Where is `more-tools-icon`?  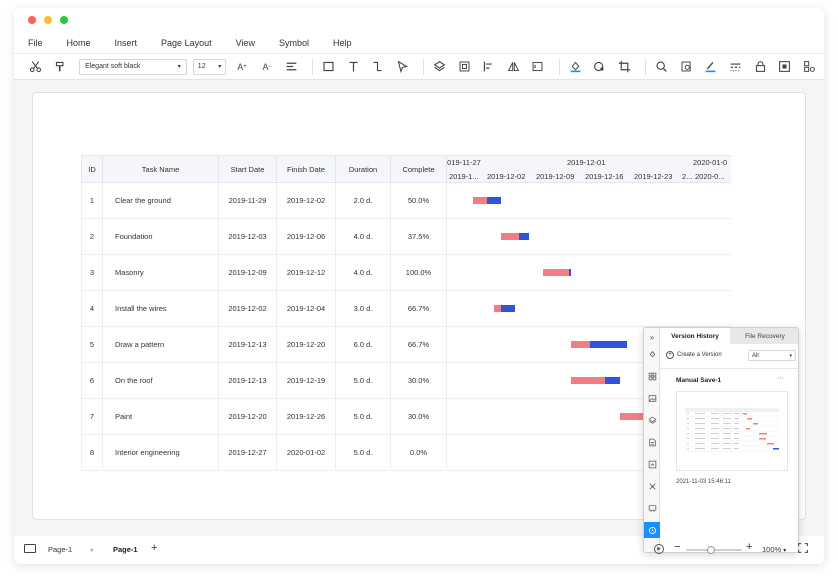 more-tools-icon is located at coordinates (809, 67).